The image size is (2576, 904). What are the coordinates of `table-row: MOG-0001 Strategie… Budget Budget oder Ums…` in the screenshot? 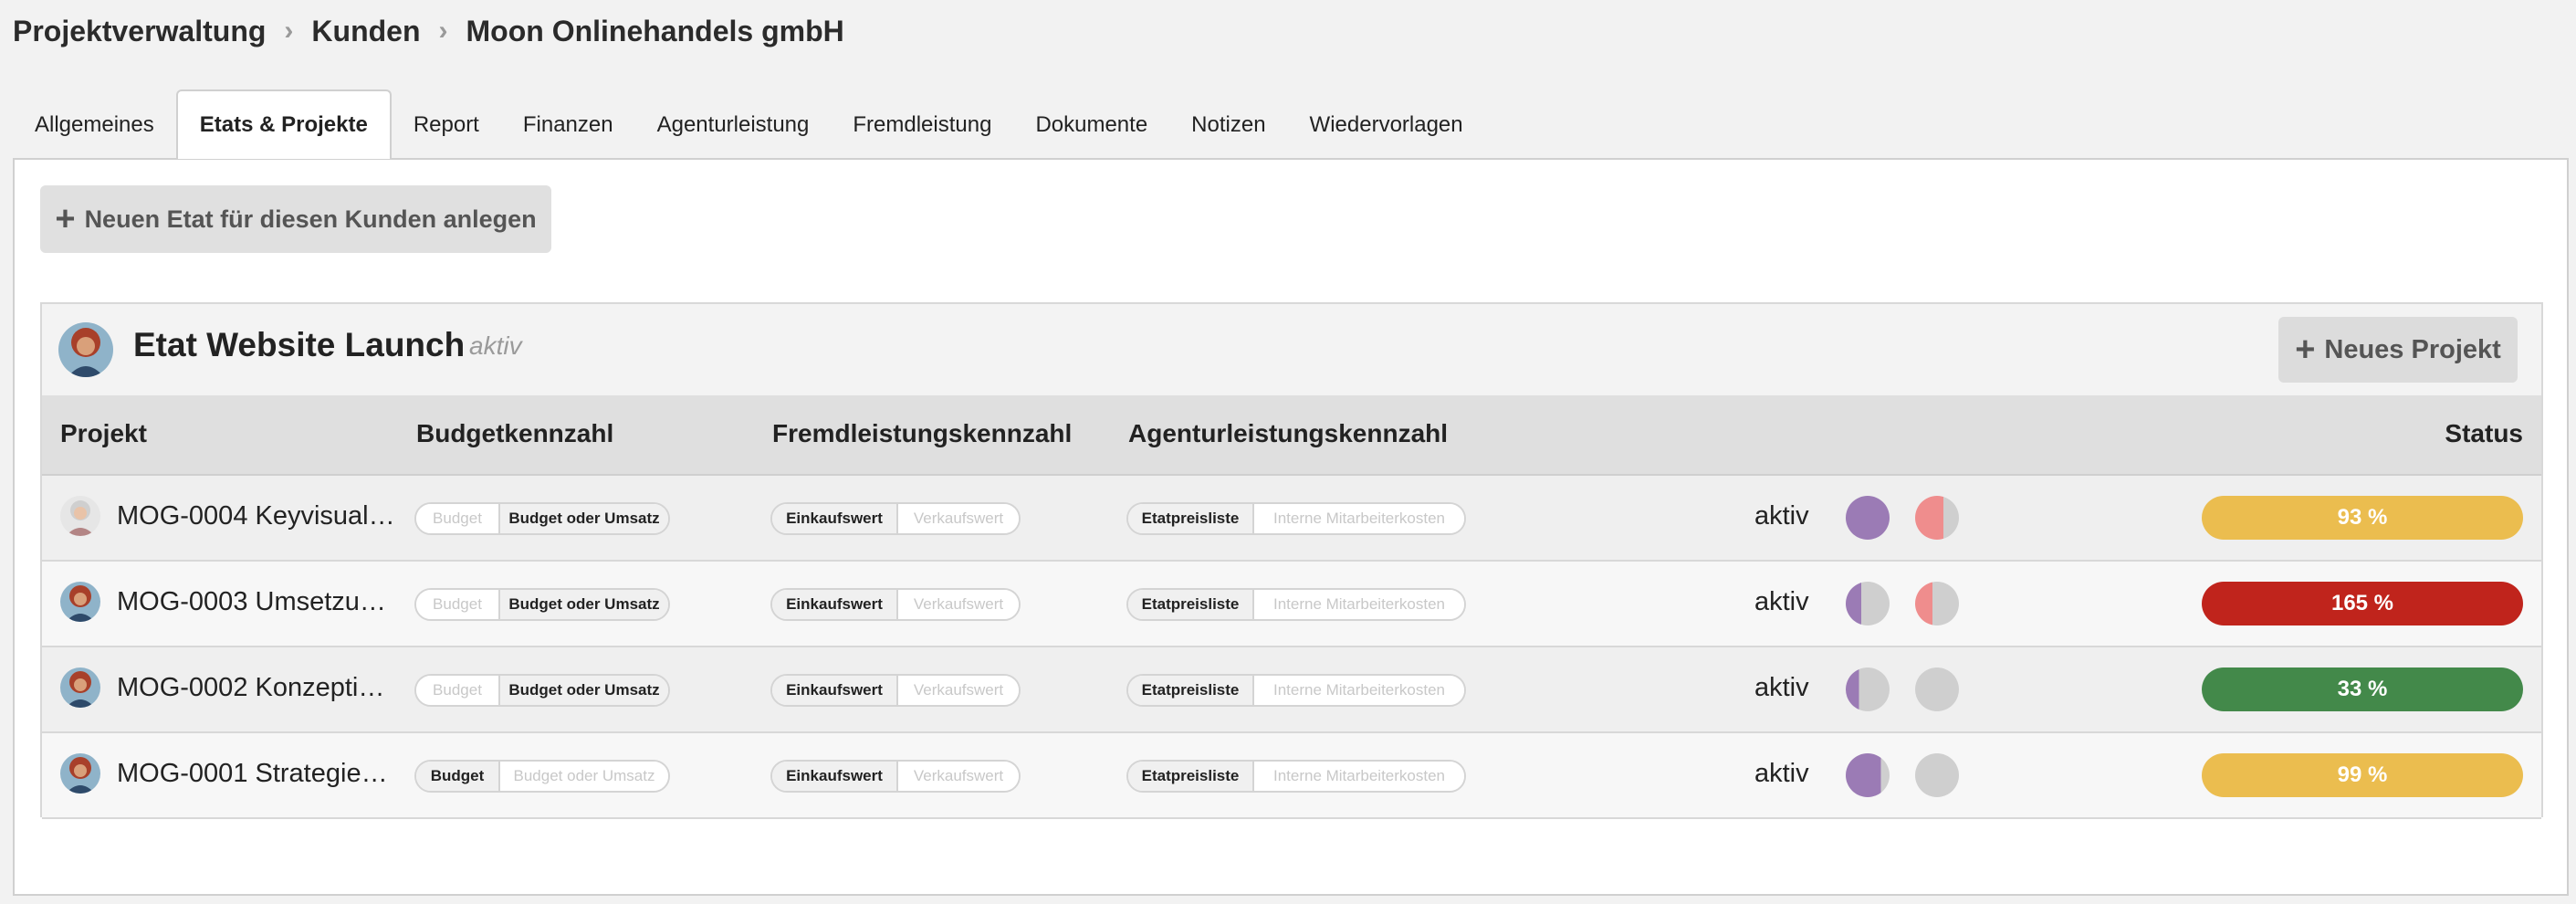 It's located at (1291, 776).